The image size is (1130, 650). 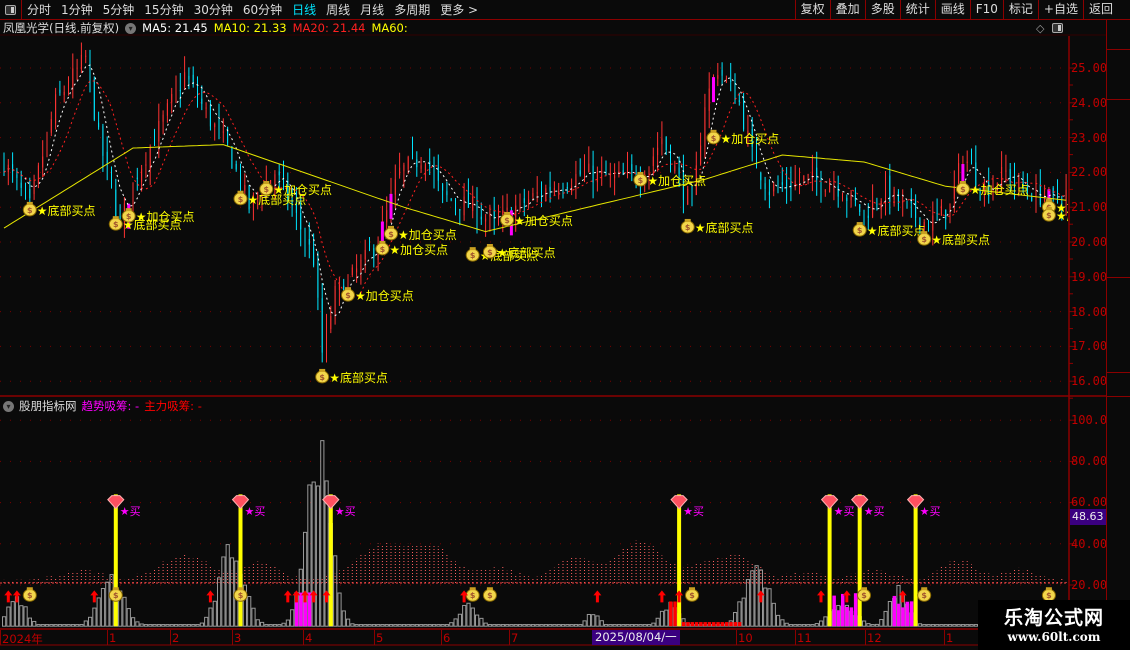 What do you see at coordinates (804, 638) in the screenshot?
I see `date-axis-label: 11` at bounding box center [804, 638].